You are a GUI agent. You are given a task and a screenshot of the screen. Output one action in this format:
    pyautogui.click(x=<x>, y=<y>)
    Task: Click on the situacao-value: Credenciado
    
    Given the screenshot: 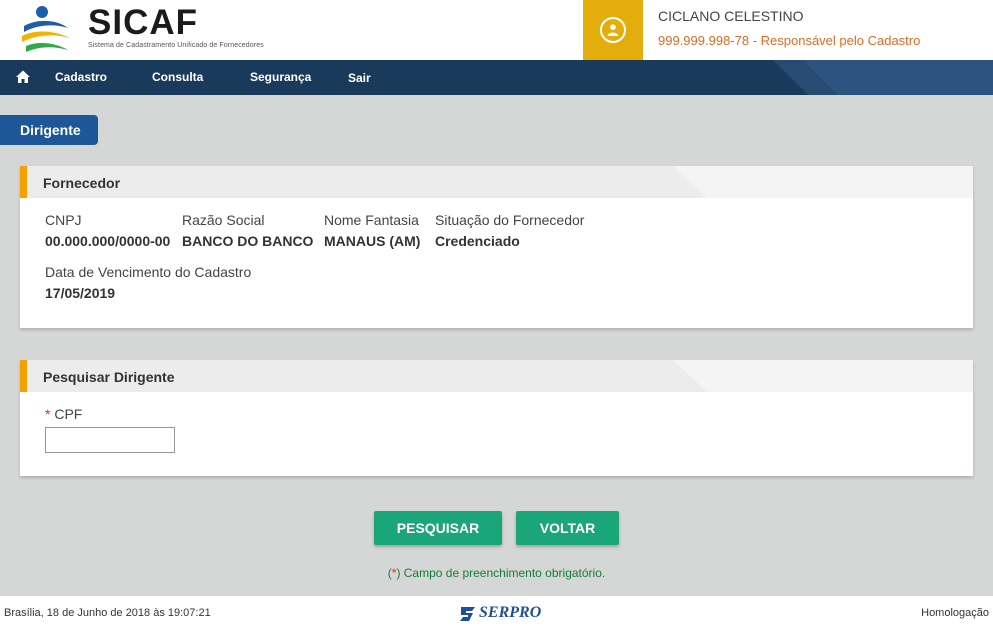 What is the action you would take?
    pyautogui.click(x=477, y=241)
    